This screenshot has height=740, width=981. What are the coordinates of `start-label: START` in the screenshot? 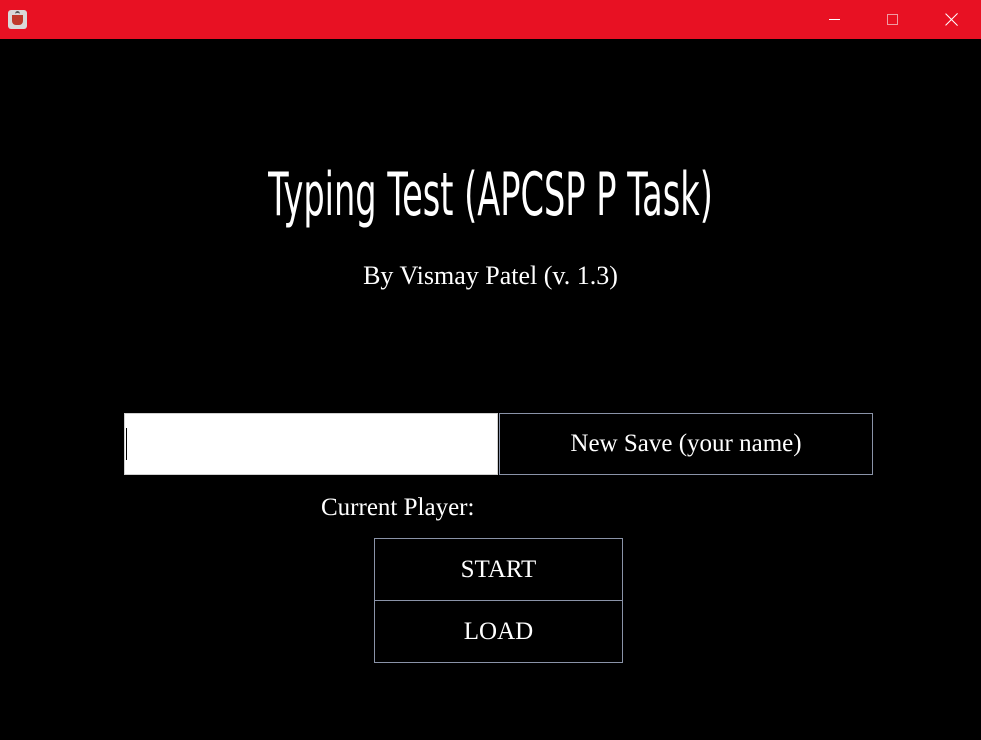 It's located at (498, 569).